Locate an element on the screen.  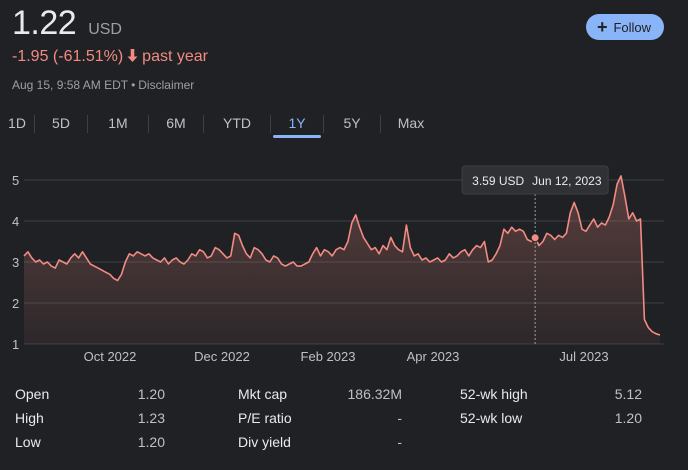
stat-value: 1.23 is located at coordinates (151, 418).